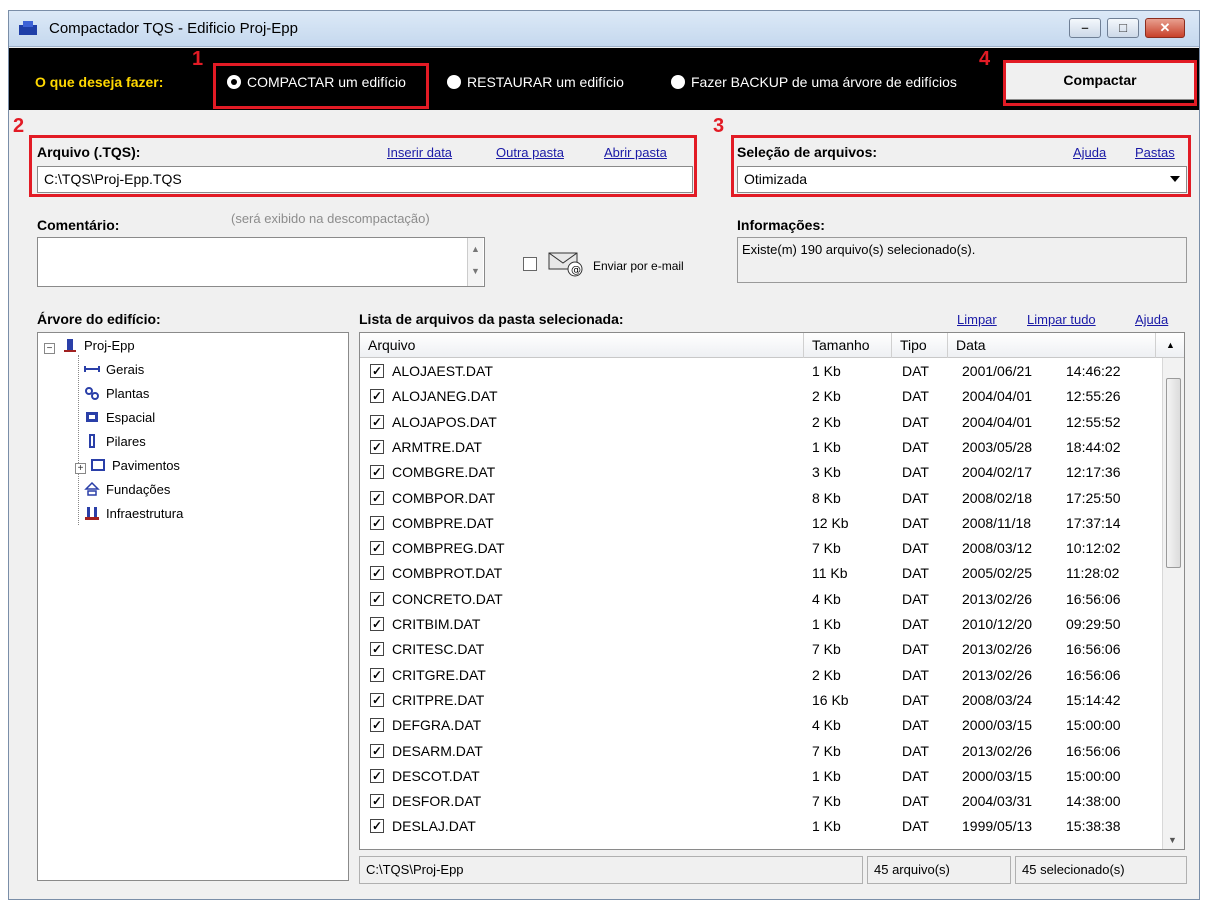 The width and height of the screenshot is (1206, 906). What do you see at coordinates (760, 649) in the screenshot?
I see `table-row: ✓ CRITESC.DAT 7 Kb DAT 2013/02/26 16:56:06` at bounding box center [760, 649].